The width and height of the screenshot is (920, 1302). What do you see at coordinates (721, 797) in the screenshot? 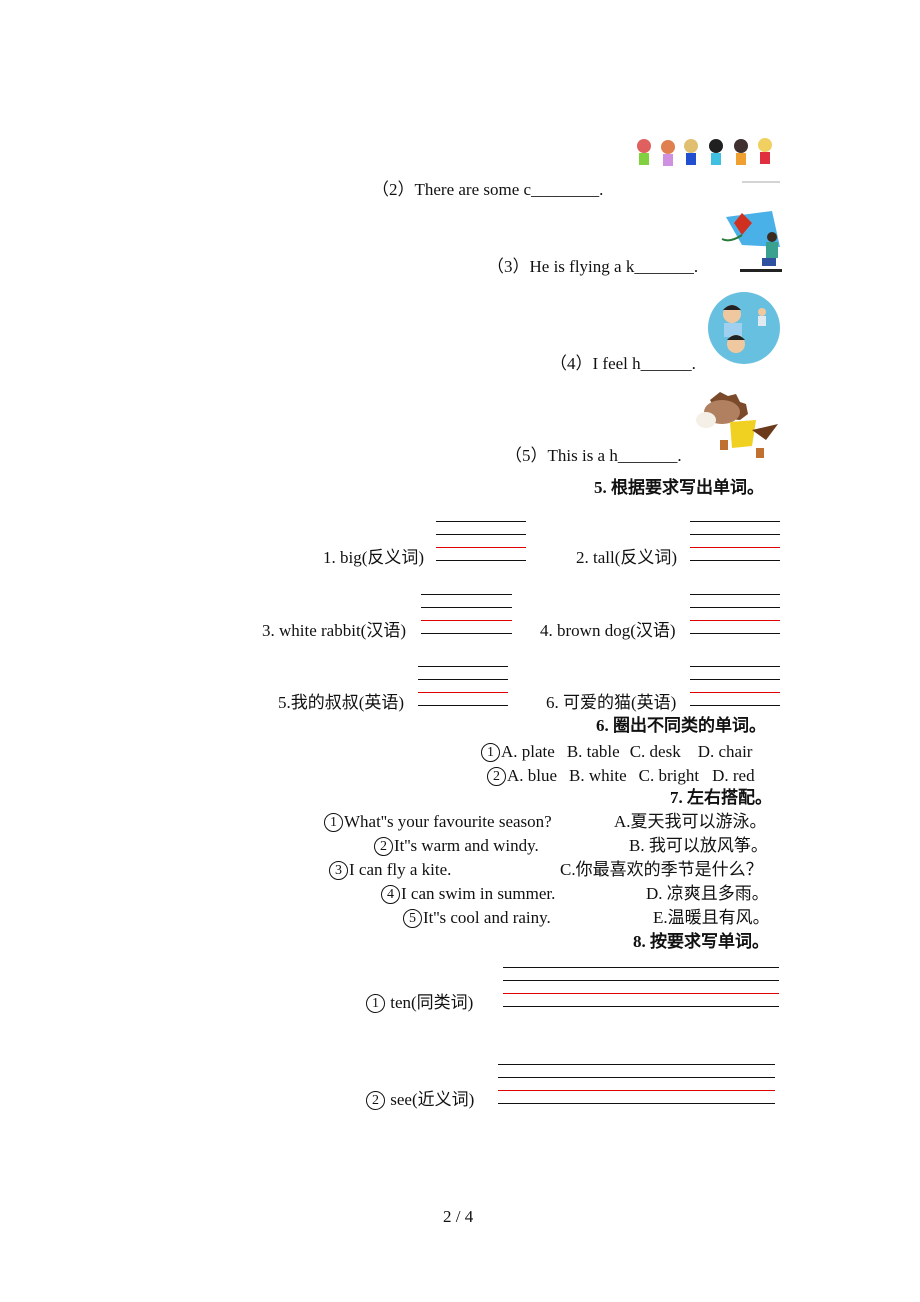
I see `section-7-title: 7. 左右搭配。` at bounding box center [721, 797].